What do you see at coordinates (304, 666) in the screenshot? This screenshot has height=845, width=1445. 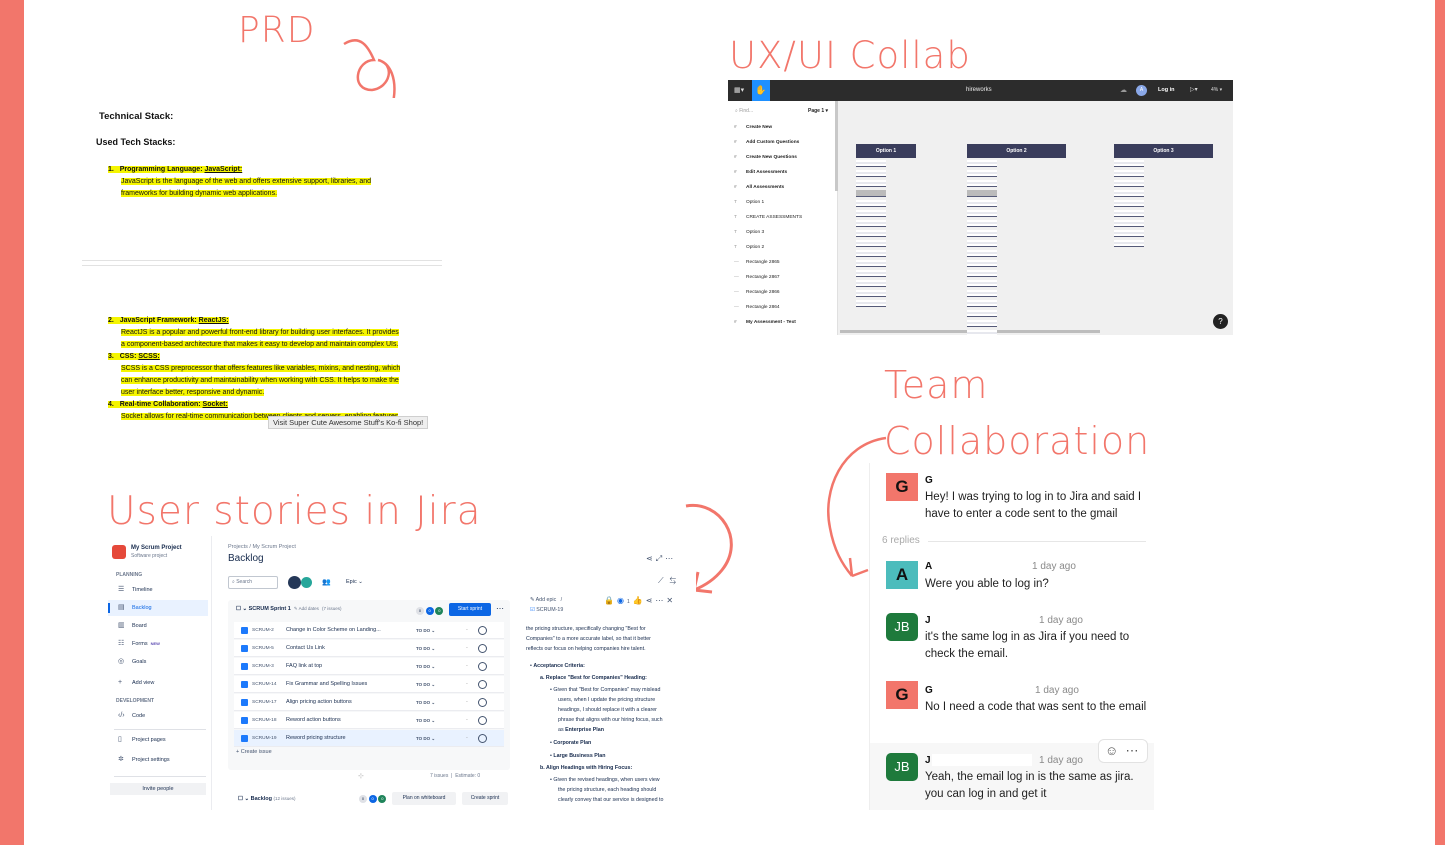 I see `issue-summary: FAQ link at top` at bounding box center [304, 666].